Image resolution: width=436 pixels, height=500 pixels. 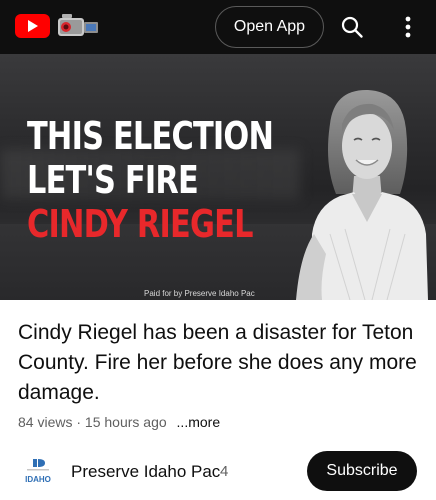 I want to click on headline-line-1: THIS ELECTION, so click(x=150, y=136).